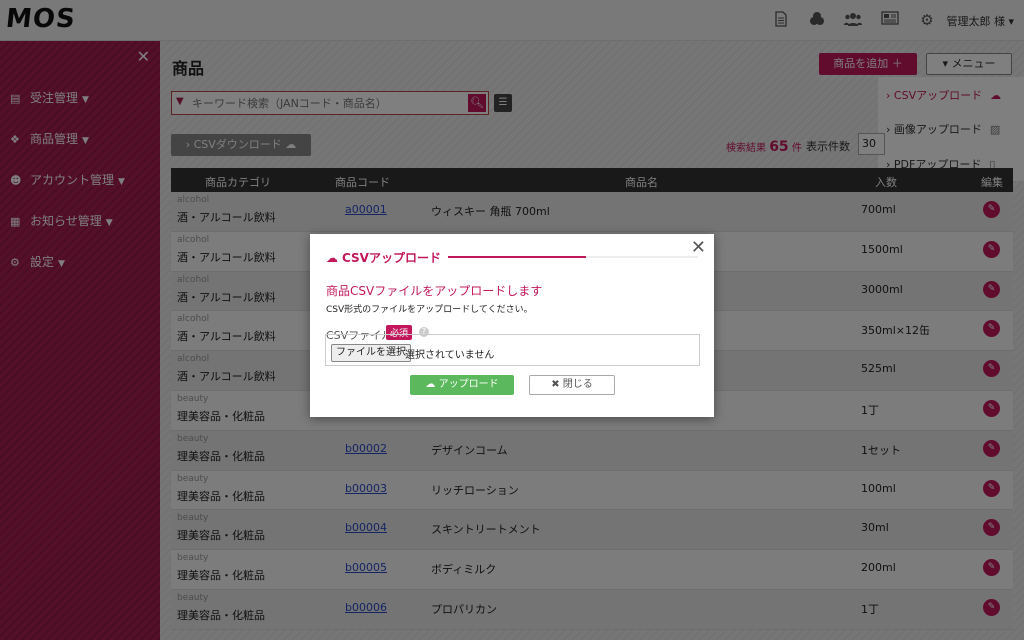 The height and width of the screenshot is (640, 1024). I want to click on modal-title-rule, so click(573, 257).